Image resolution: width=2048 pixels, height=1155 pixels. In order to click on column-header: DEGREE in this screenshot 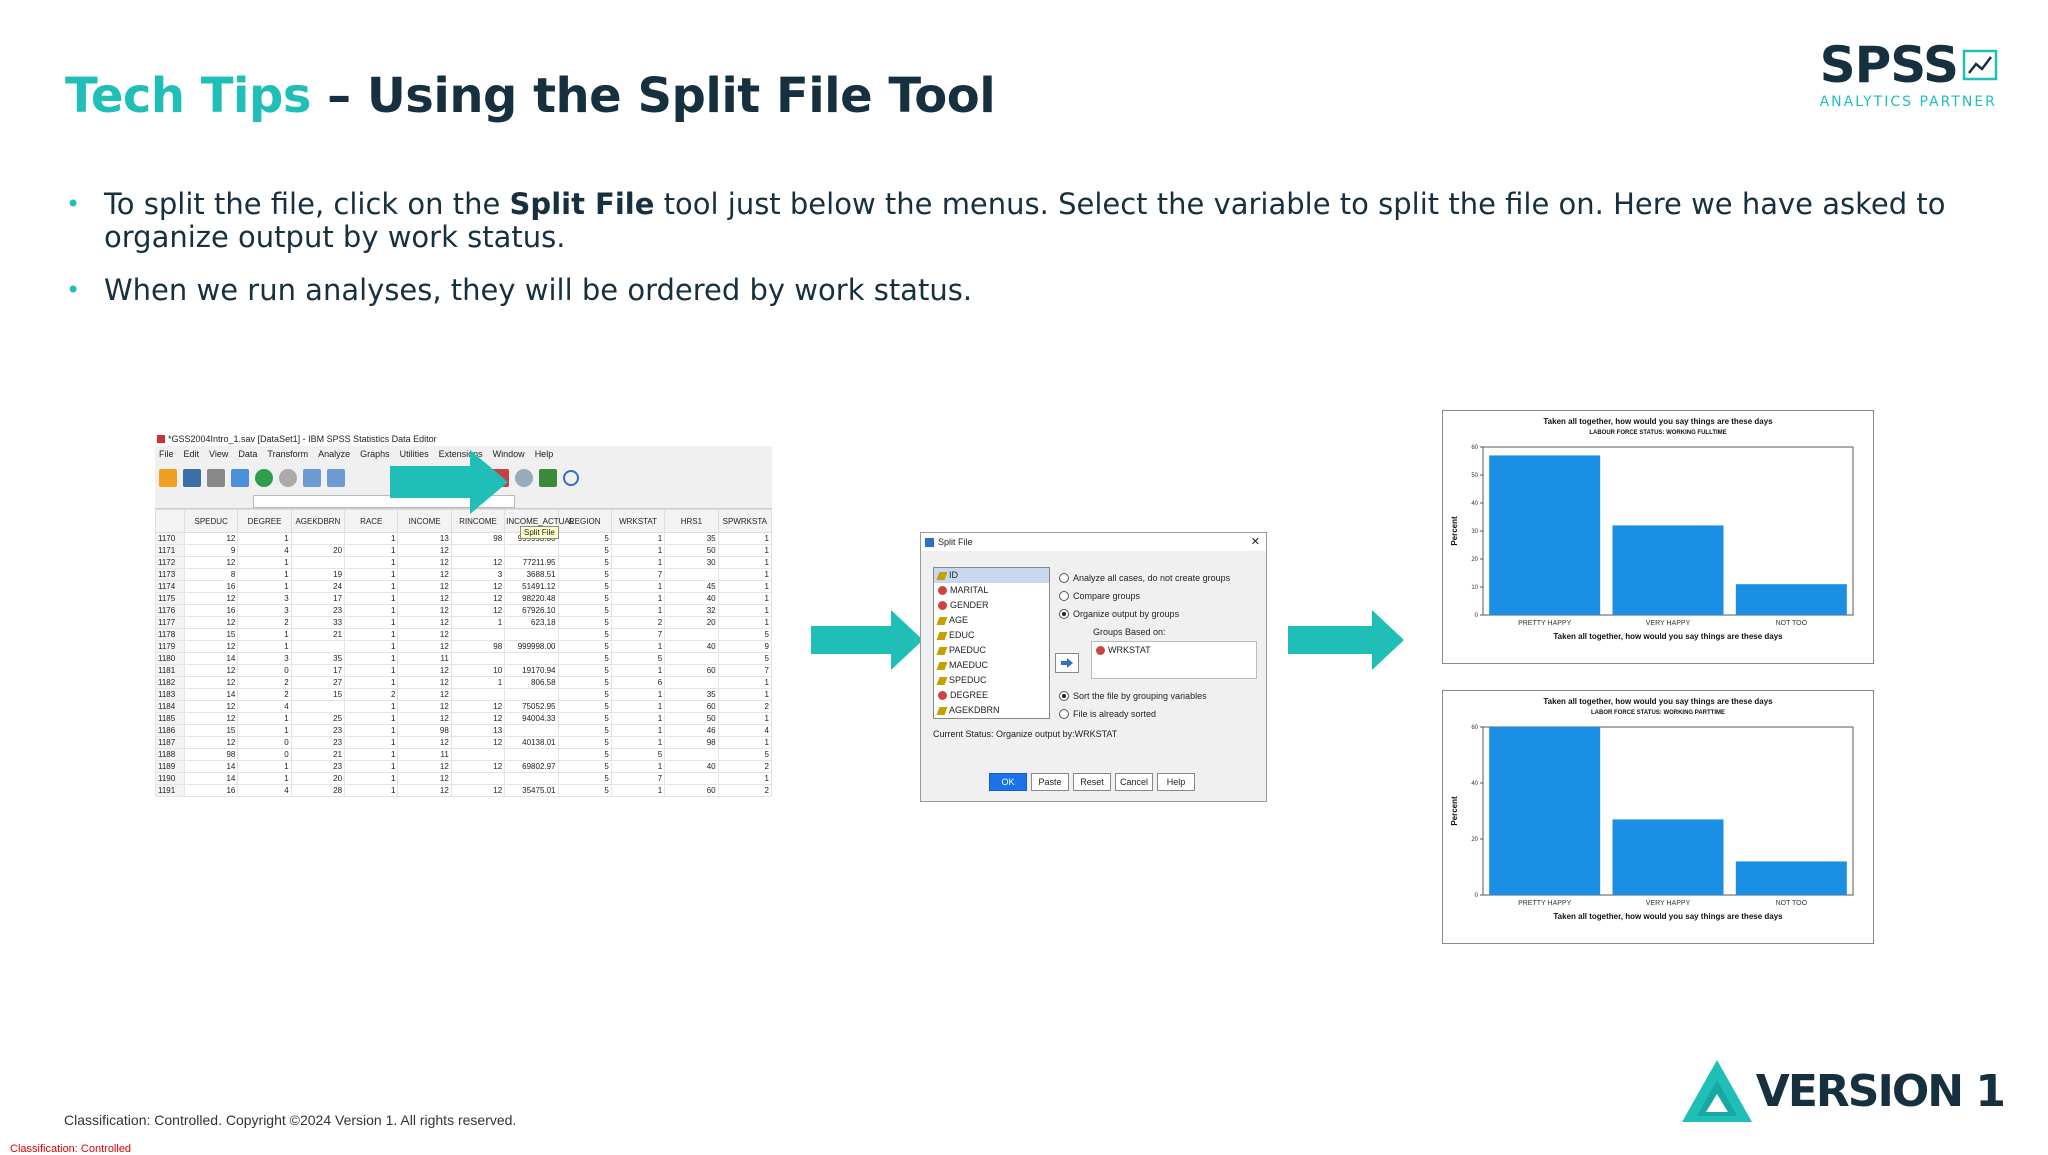, I will do `click(264, 521)`.